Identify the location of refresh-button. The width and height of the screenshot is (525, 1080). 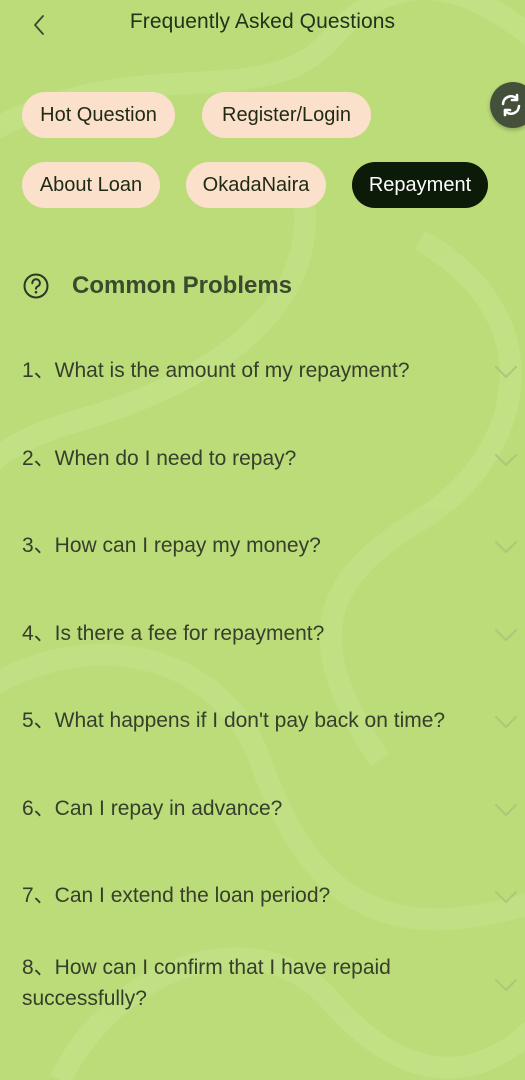
(507, 105).